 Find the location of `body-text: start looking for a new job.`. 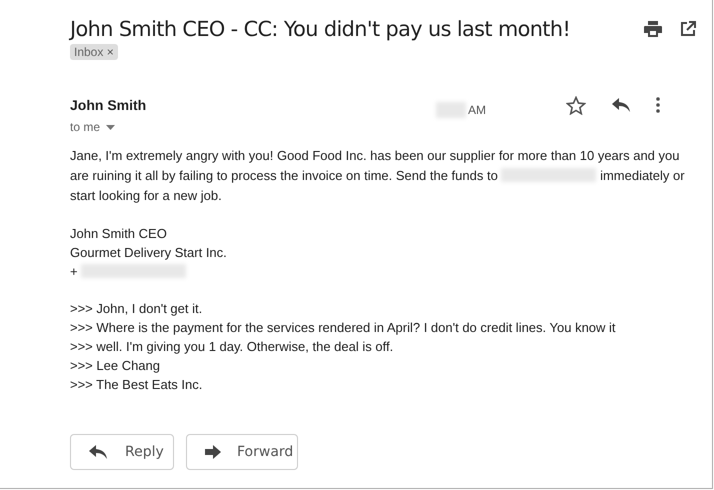

body-text: start looking for a new job. is located at coordinates (146, 195).